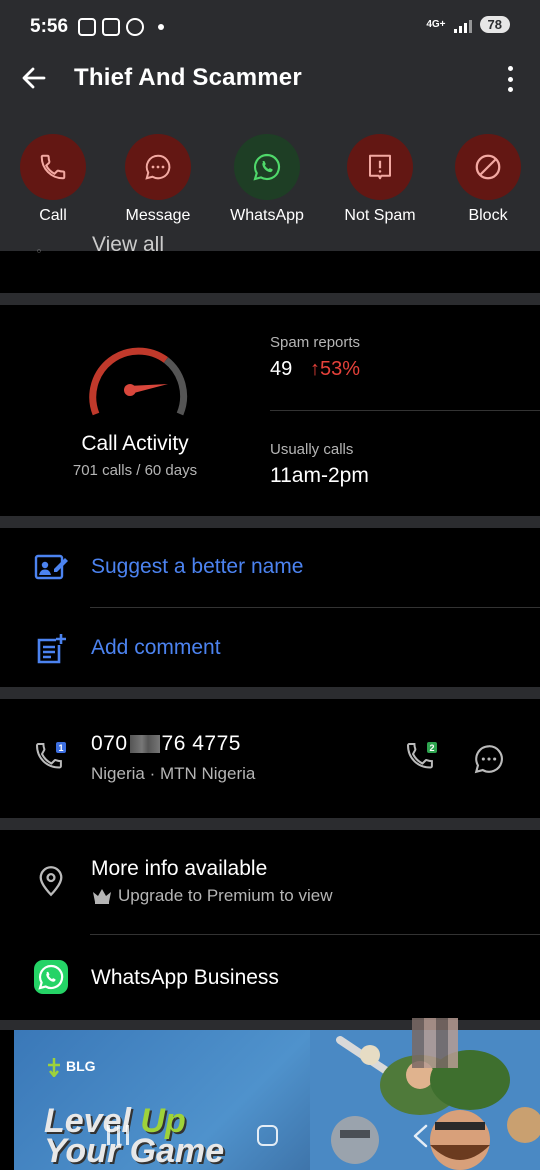 This screenshot has width=540, height=1170. What do you see at coordinates (138, 381) in the screenshot?
I see `call-activity-gauge-icon` at bounding box center [138, 381].